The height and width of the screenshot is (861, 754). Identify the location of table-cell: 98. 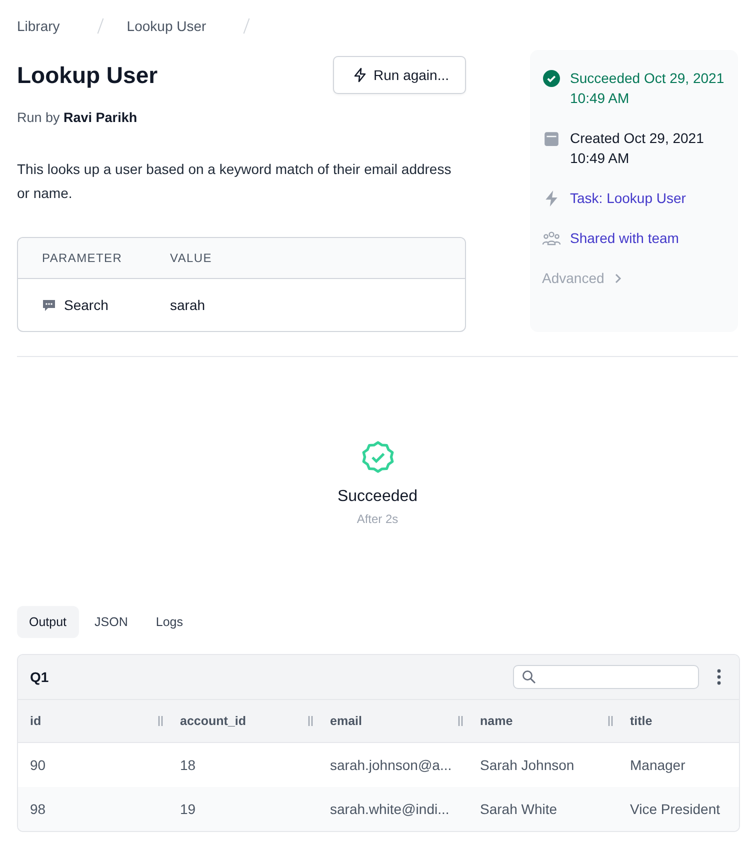
(38, 809).